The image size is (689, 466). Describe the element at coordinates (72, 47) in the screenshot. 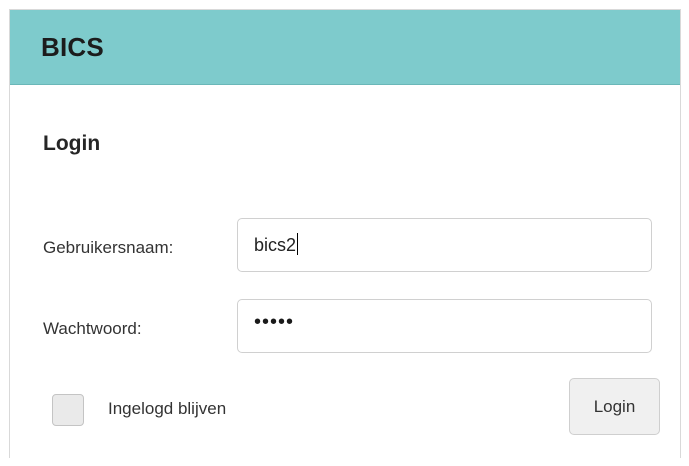

I see `app-title: BICS` at that location.